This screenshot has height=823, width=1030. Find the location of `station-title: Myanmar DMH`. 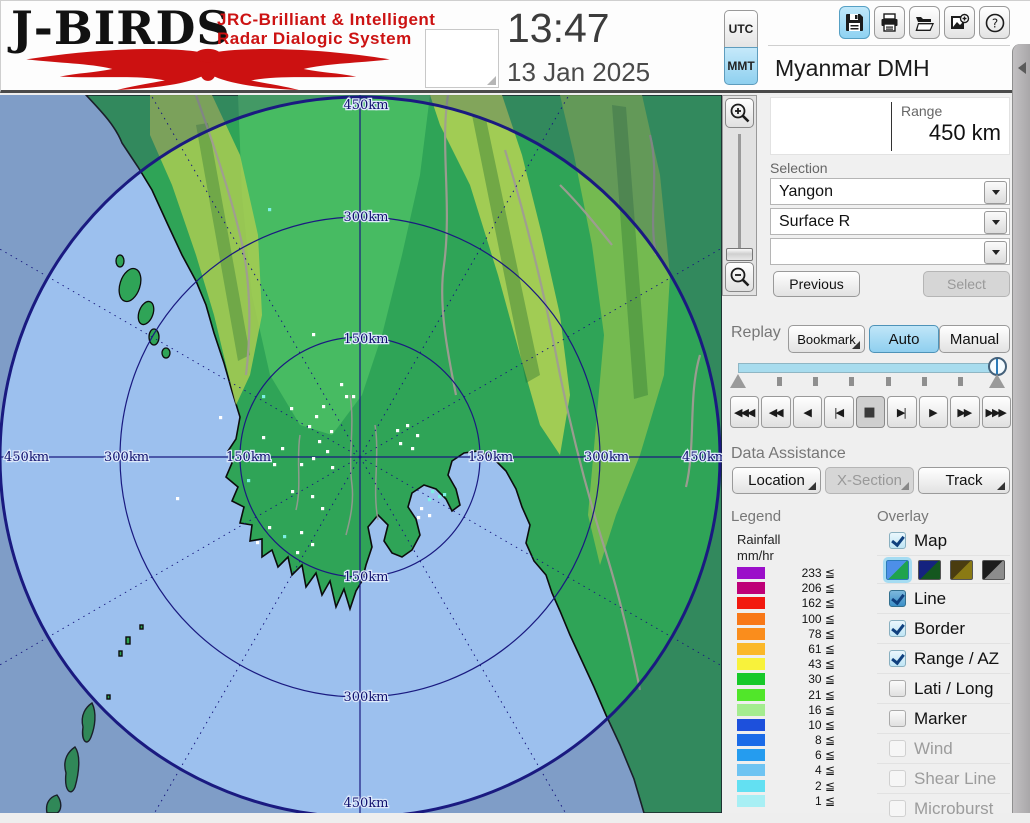

station-title: Myanmar DMH is located at coordinates (852, 68).